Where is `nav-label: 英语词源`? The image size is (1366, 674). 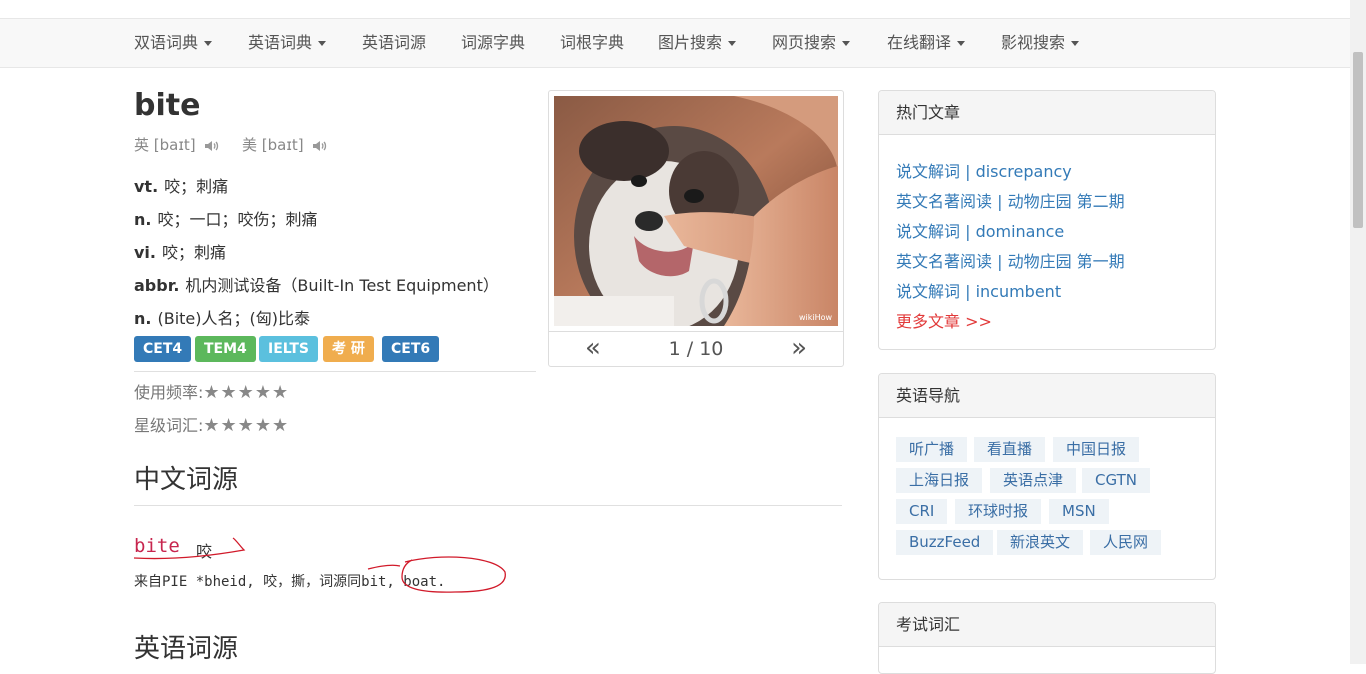 nav-label: 英语词源 is located at coordinates (394, 42).